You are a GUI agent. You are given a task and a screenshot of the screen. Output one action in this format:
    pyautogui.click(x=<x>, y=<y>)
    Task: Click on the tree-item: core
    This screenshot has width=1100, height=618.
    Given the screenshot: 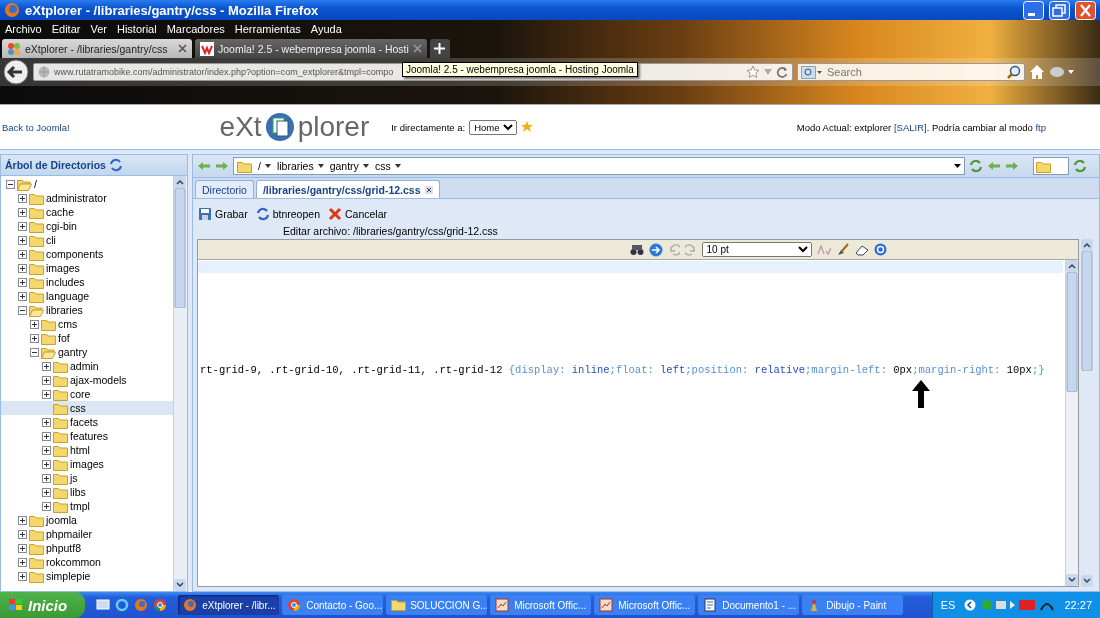 What is the action you would take?
    pyautogui.click(x=87, y=394)
    